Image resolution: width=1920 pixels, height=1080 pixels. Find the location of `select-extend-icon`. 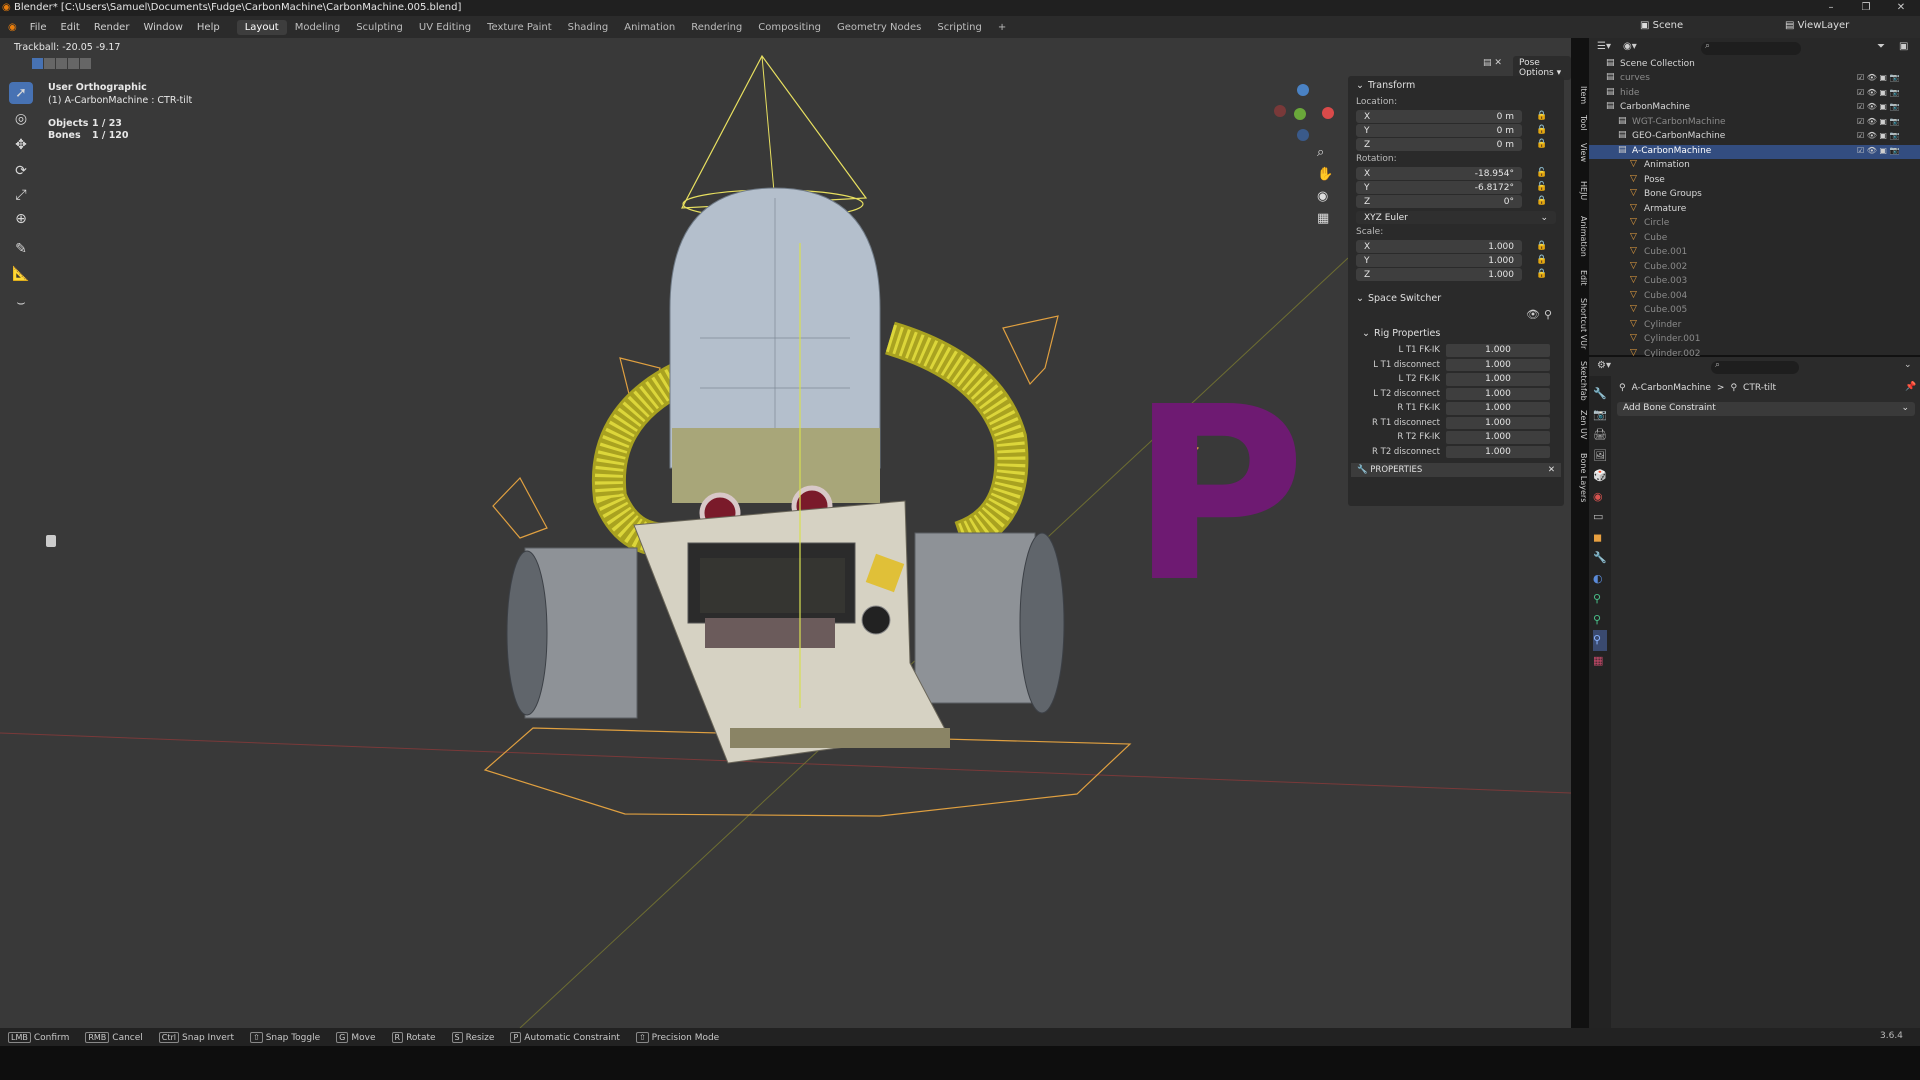

select-extend-icon is located at coordinates (49, 63).